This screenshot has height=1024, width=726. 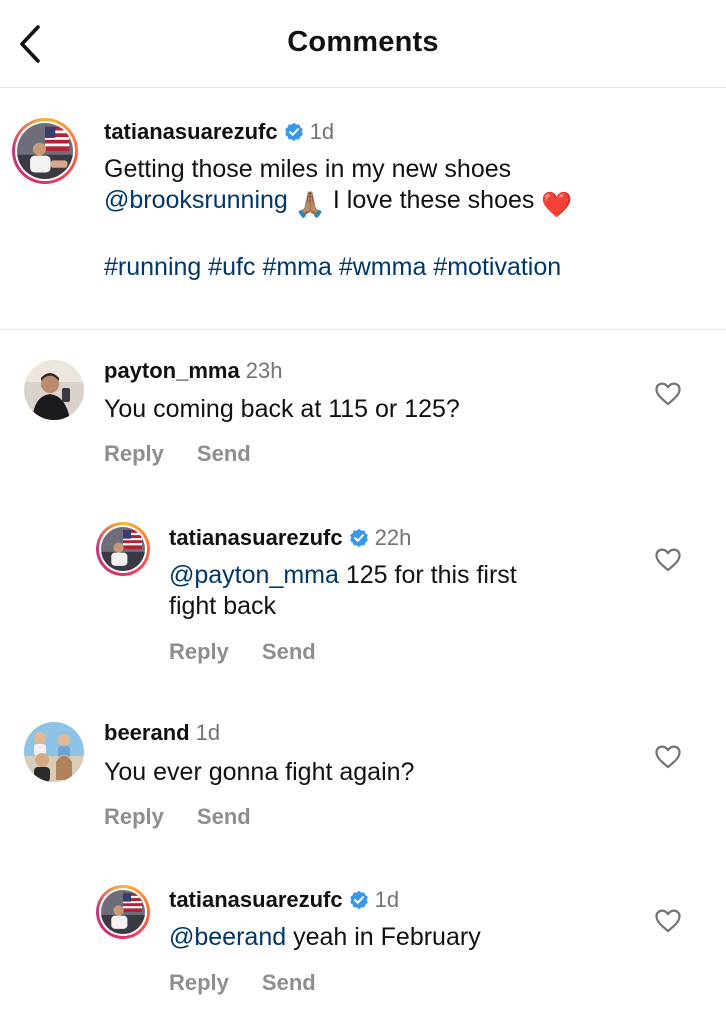 I want to click on reply-mention: @payton_mma, so click(x=254, y=575).